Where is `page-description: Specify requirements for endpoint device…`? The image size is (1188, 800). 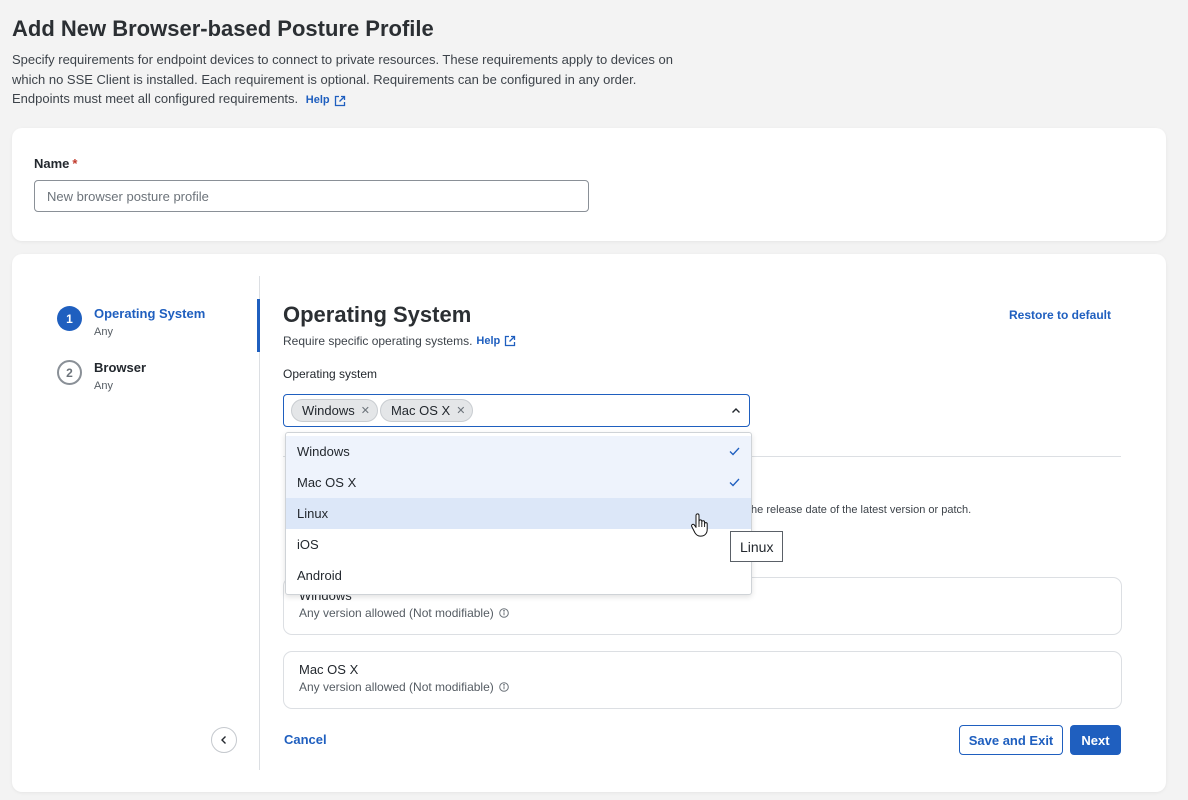 page-description: Specify requirements for endpoint device… is located at coordinates (352, 80).